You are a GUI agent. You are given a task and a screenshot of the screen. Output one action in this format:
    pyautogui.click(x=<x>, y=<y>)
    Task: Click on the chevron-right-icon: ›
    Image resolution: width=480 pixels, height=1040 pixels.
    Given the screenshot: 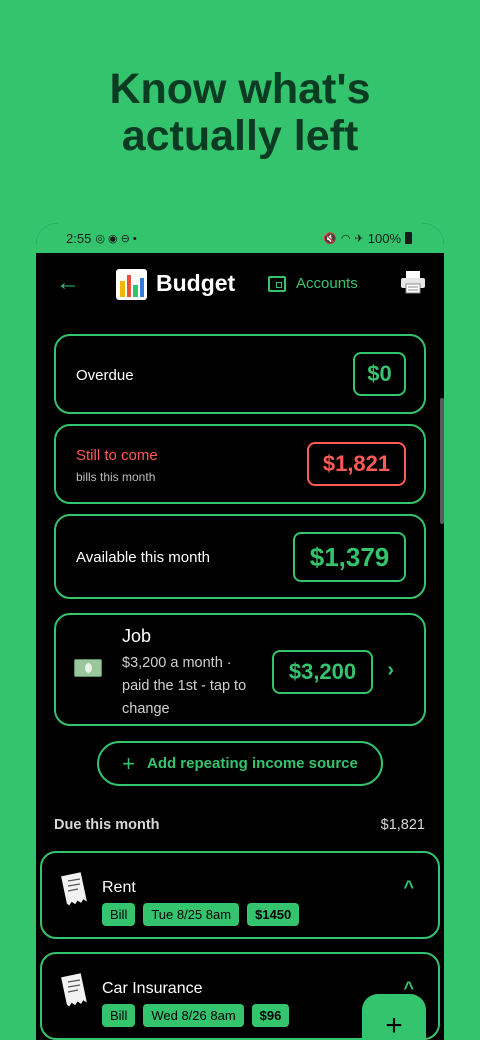 What is the action you would take?
    pyautogui.click(x=390, y=670)
    